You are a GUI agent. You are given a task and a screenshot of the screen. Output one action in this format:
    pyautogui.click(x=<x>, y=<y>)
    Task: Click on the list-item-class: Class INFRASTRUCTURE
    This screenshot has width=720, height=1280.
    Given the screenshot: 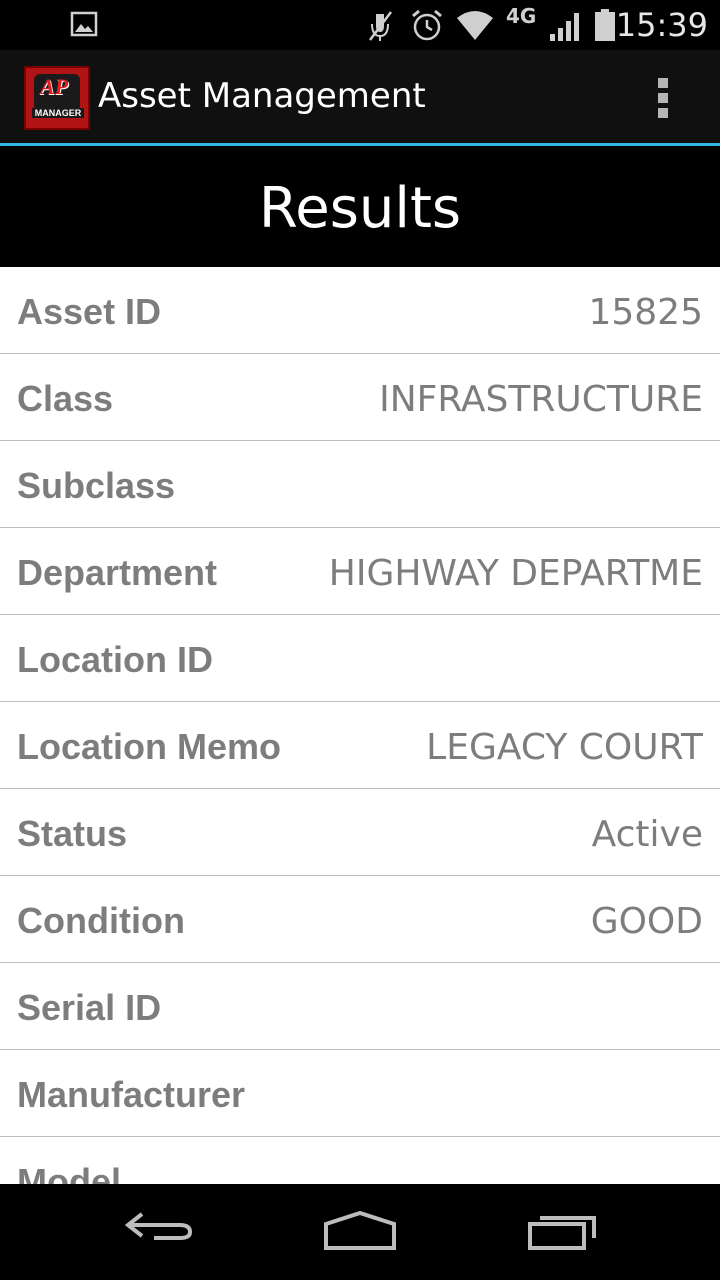 What is the action you would take?
    pyautogui.click(x=360, y=397)
    